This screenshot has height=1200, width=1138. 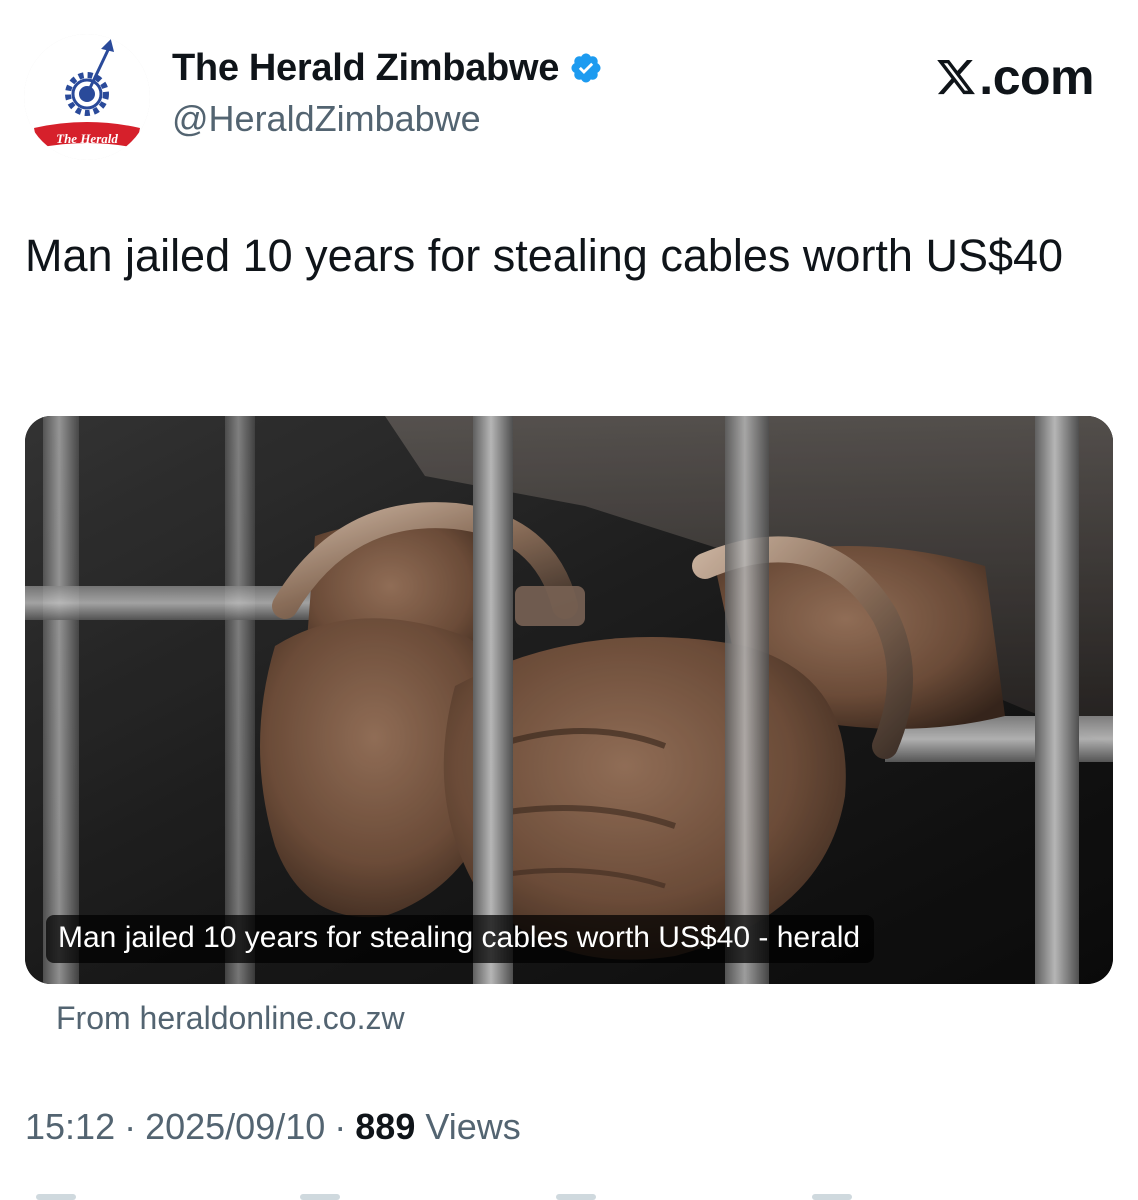 What do you see at coordinates (473, 1126) in the screenshot?
I see `views-label: Views` at bounding box center [473, 1126].